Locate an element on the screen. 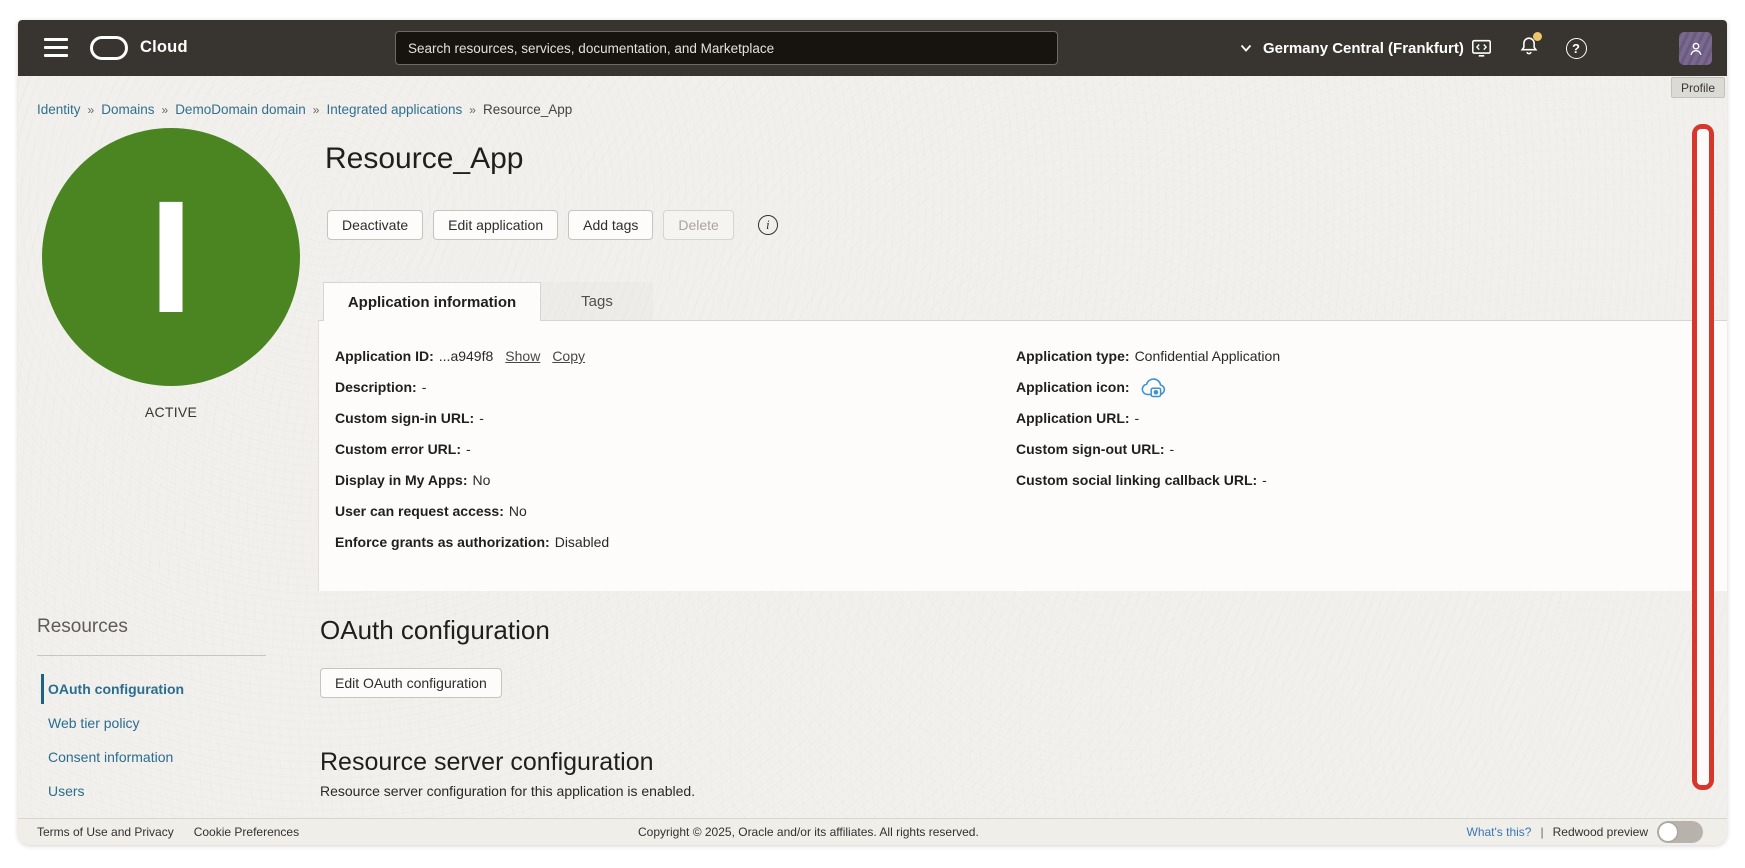 This screenshot has width=1745, height=868. notifications-bell-icon is located at coordinates (1529, 48).